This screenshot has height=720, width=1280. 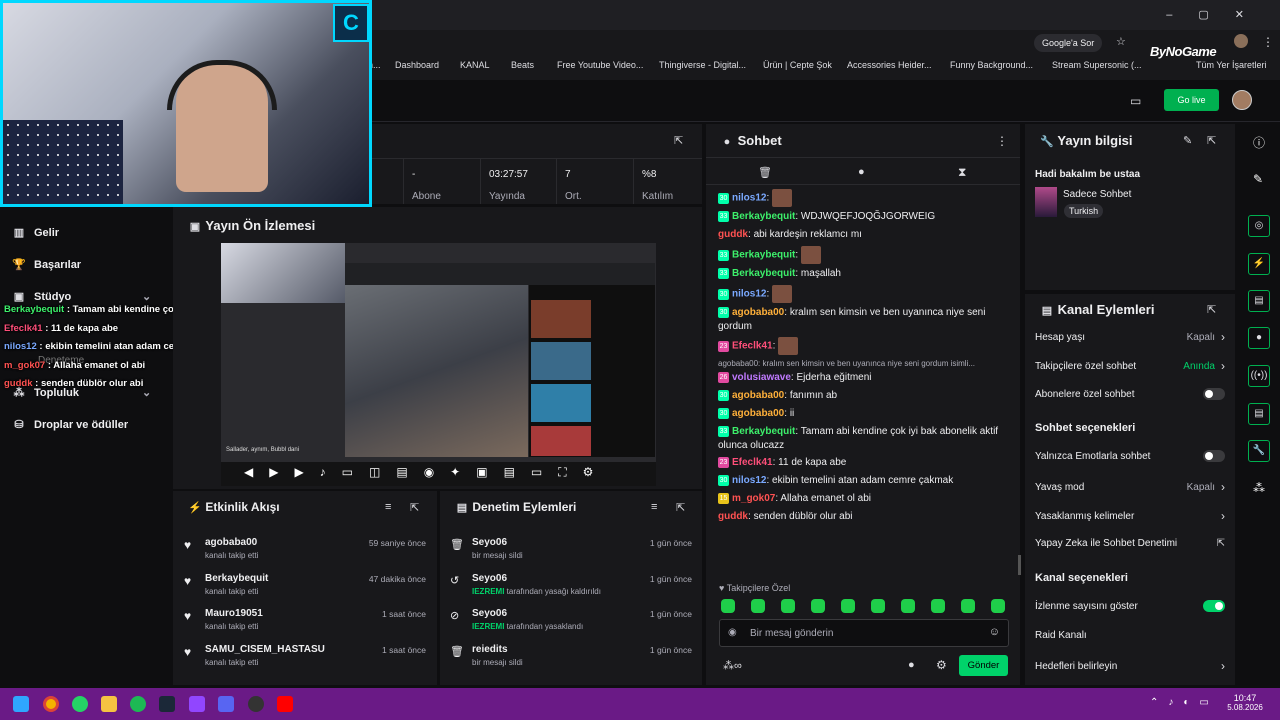 What do you see at coordinates (167, 704) in the screenshot?
I see `steam-icon` at bounding box center [167, 704].